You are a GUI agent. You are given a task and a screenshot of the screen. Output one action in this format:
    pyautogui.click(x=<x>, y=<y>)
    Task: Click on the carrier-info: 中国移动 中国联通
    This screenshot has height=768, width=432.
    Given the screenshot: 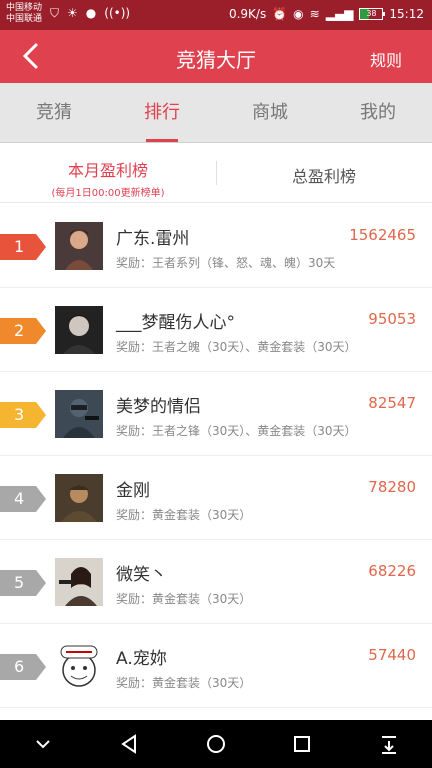 What is the action you would take?
    pyautogui.click(x=24, y=14)
    